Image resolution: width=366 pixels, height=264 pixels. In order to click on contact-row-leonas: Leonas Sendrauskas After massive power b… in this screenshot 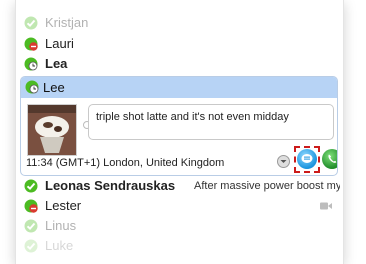, I will do `click(179, 186)`.